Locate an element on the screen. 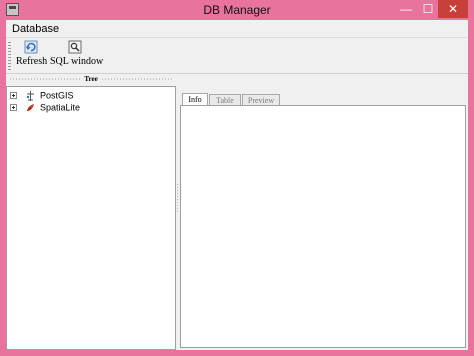 Image resolution: width=474 pixels, height=356 pixels. tree-item-spatialite: SpatiaLite is located at coordinates (45, 107).